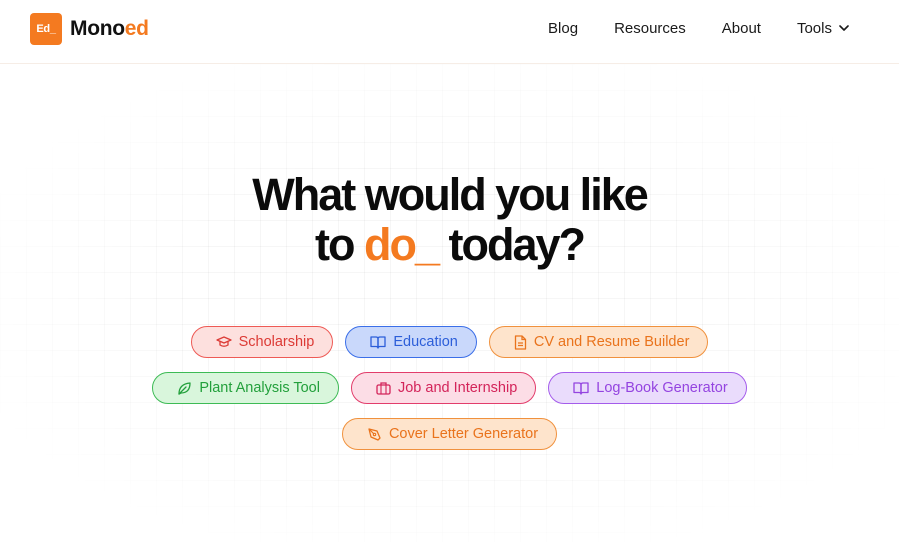  I want to click on nav-about-label: About, so click(741, 28).